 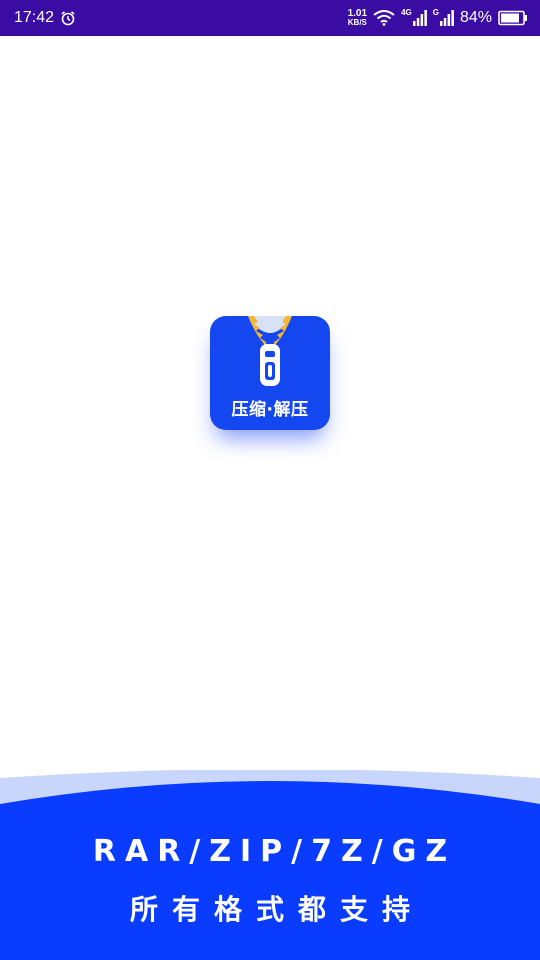 I want to click on signal-g-tag: G, so click(x=435, y=12).